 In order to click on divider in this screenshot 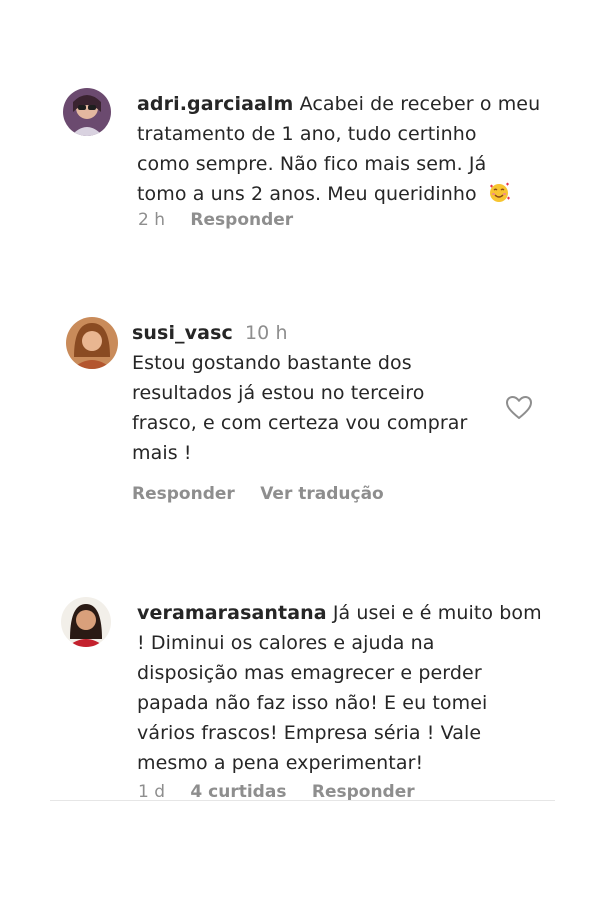, I will do `click(302, 800)`.